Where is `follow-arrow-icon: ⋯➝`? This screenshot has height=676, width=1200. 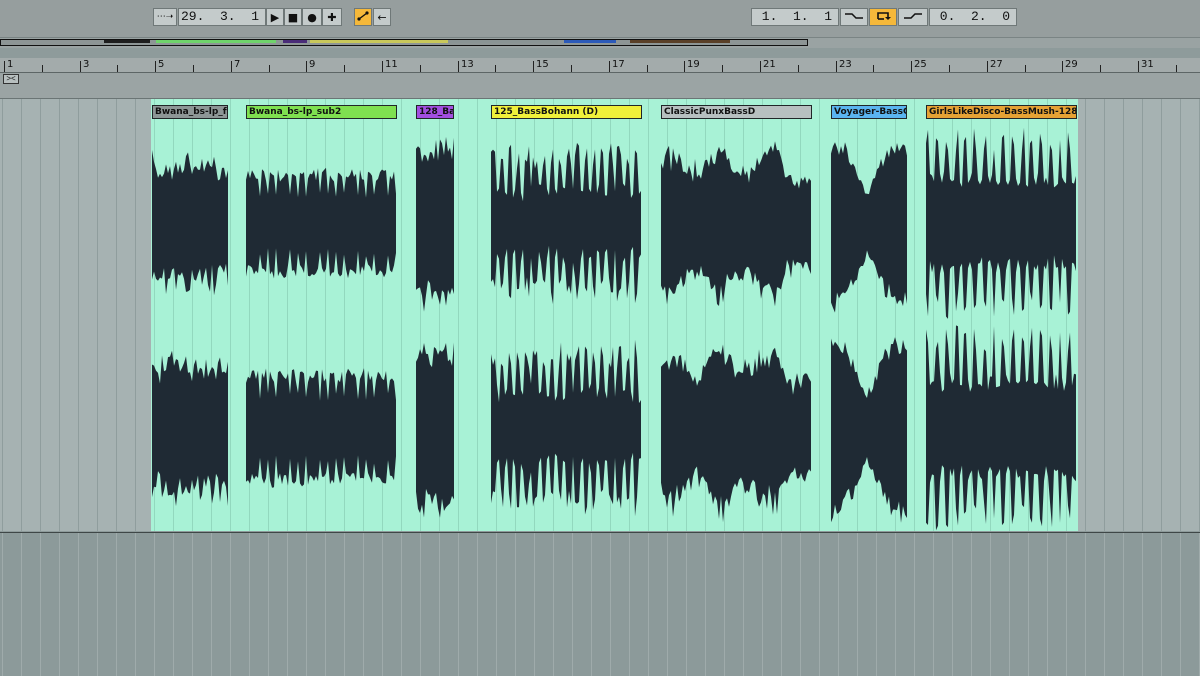 follow-arrow-icon: ⋯➝ is located at coordinates (165, 17).